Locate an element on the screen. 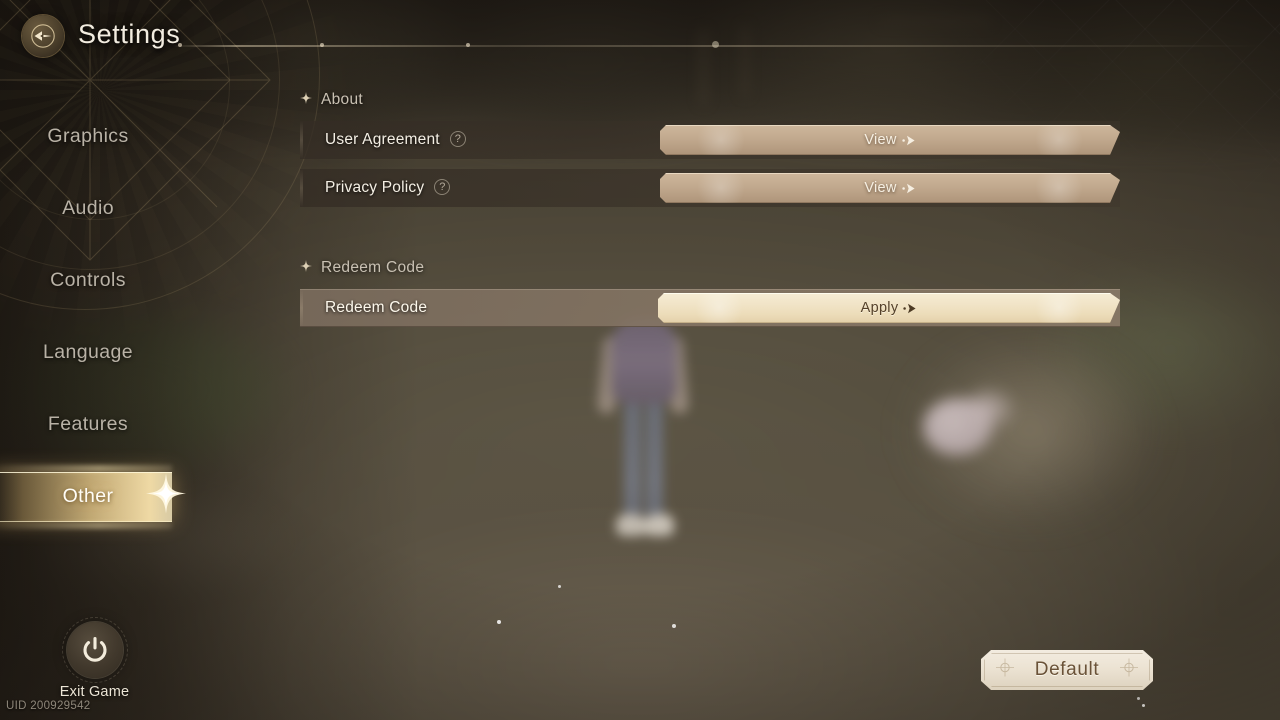 The height and width of the screenshot is (720, 1280). sidebar-item-language: Language is located at coordinates (105, 352).